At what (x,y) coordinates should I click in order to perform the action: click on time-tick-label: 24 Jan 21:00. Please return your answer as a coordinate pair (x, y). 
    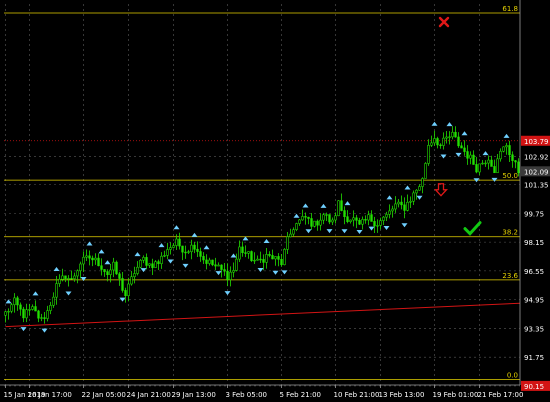
    Looking at the image, I should click on (149, 395).